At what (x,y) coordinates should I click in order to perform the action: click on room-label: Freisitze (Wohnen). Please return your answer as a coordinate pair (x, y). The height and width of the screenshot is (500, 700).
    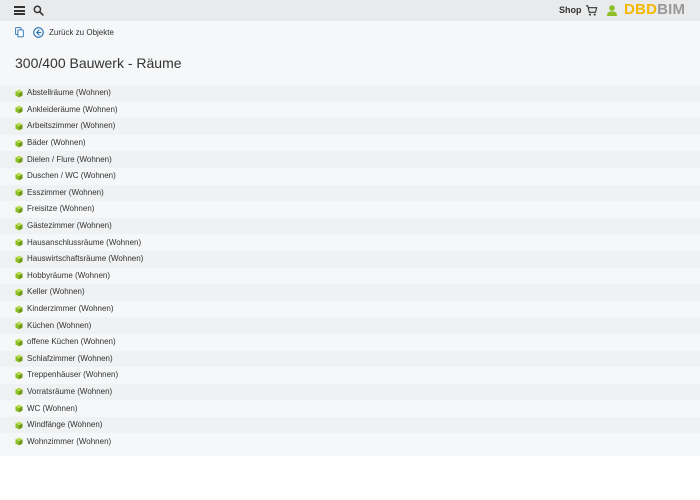
    Looking at the image, I should click on (61, 209).